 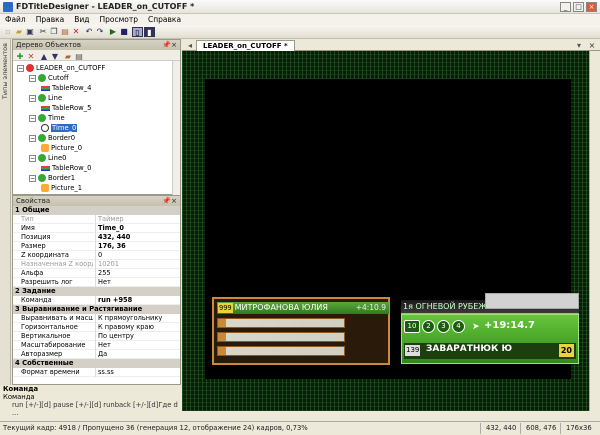 I want to click on tree-node-label: LEADER_on_CUTOFF, so click(x=71, y=68).